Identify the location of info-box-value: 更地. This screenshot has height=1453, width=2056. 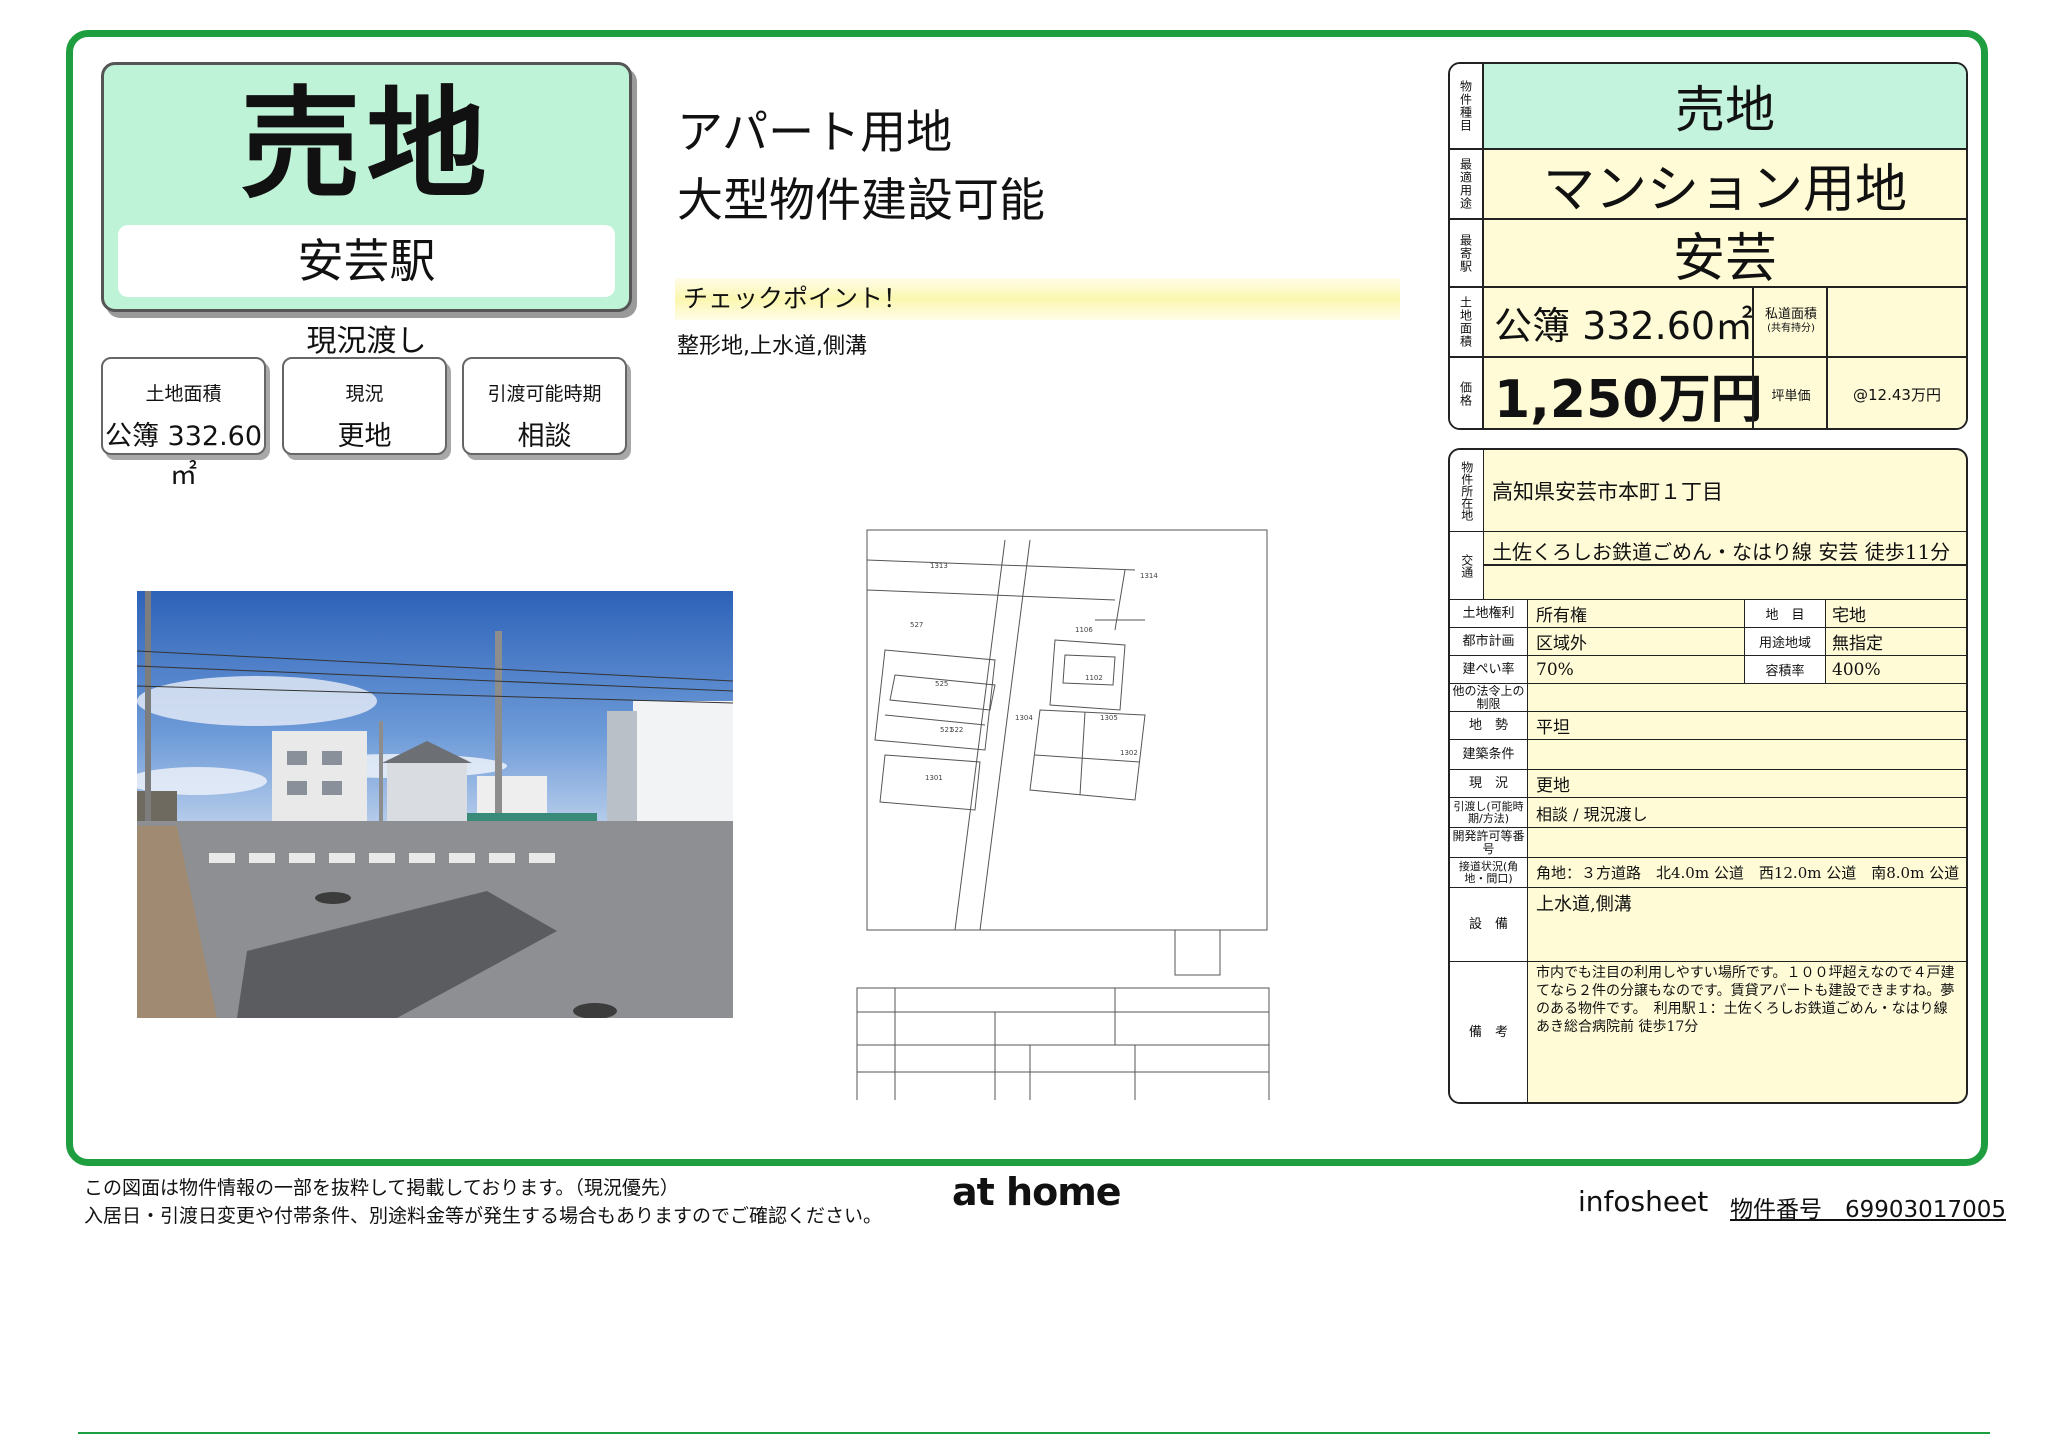
(364, 436).